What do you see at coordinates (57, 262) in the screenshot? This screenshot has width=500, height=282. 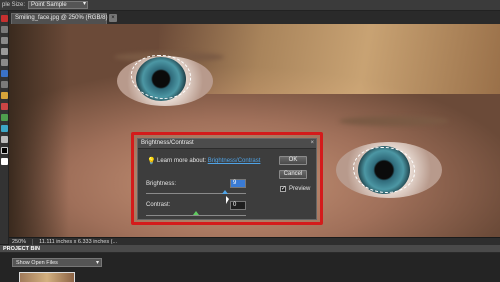 I see `show-files-select: Show Open Files` at bounding box center [57, 262].